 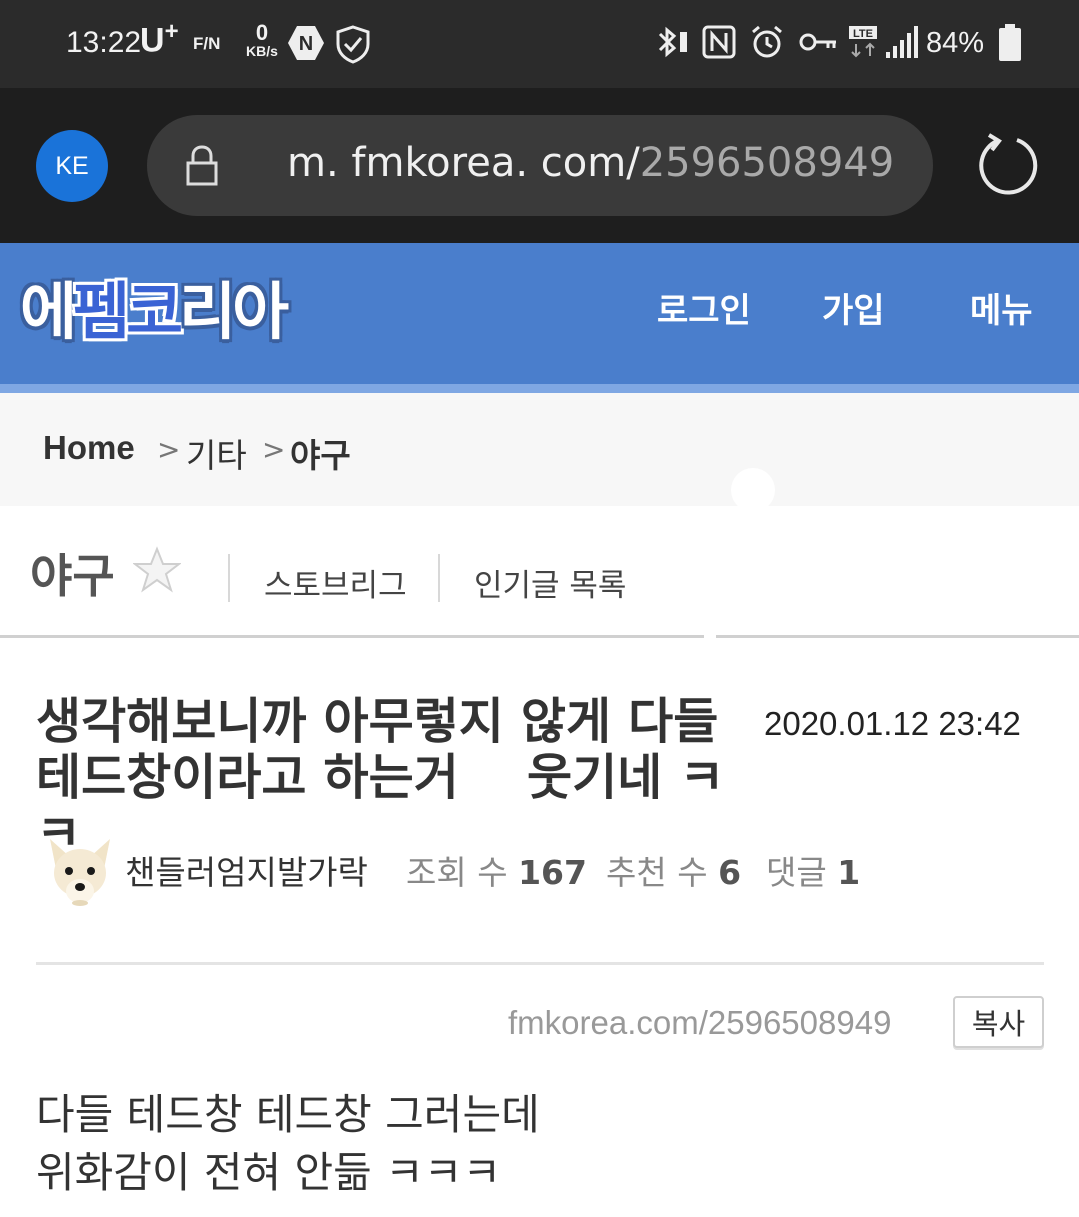 I want to click on post-body-line: 위화감이 전혀 안듦 ㅋㅋㅋ, so click(x=269, y=1172).